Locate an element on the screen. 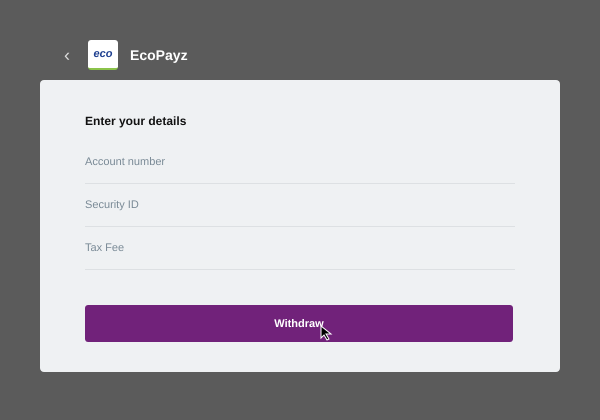  input-field: Security ID is located at coordinates (300, 205).